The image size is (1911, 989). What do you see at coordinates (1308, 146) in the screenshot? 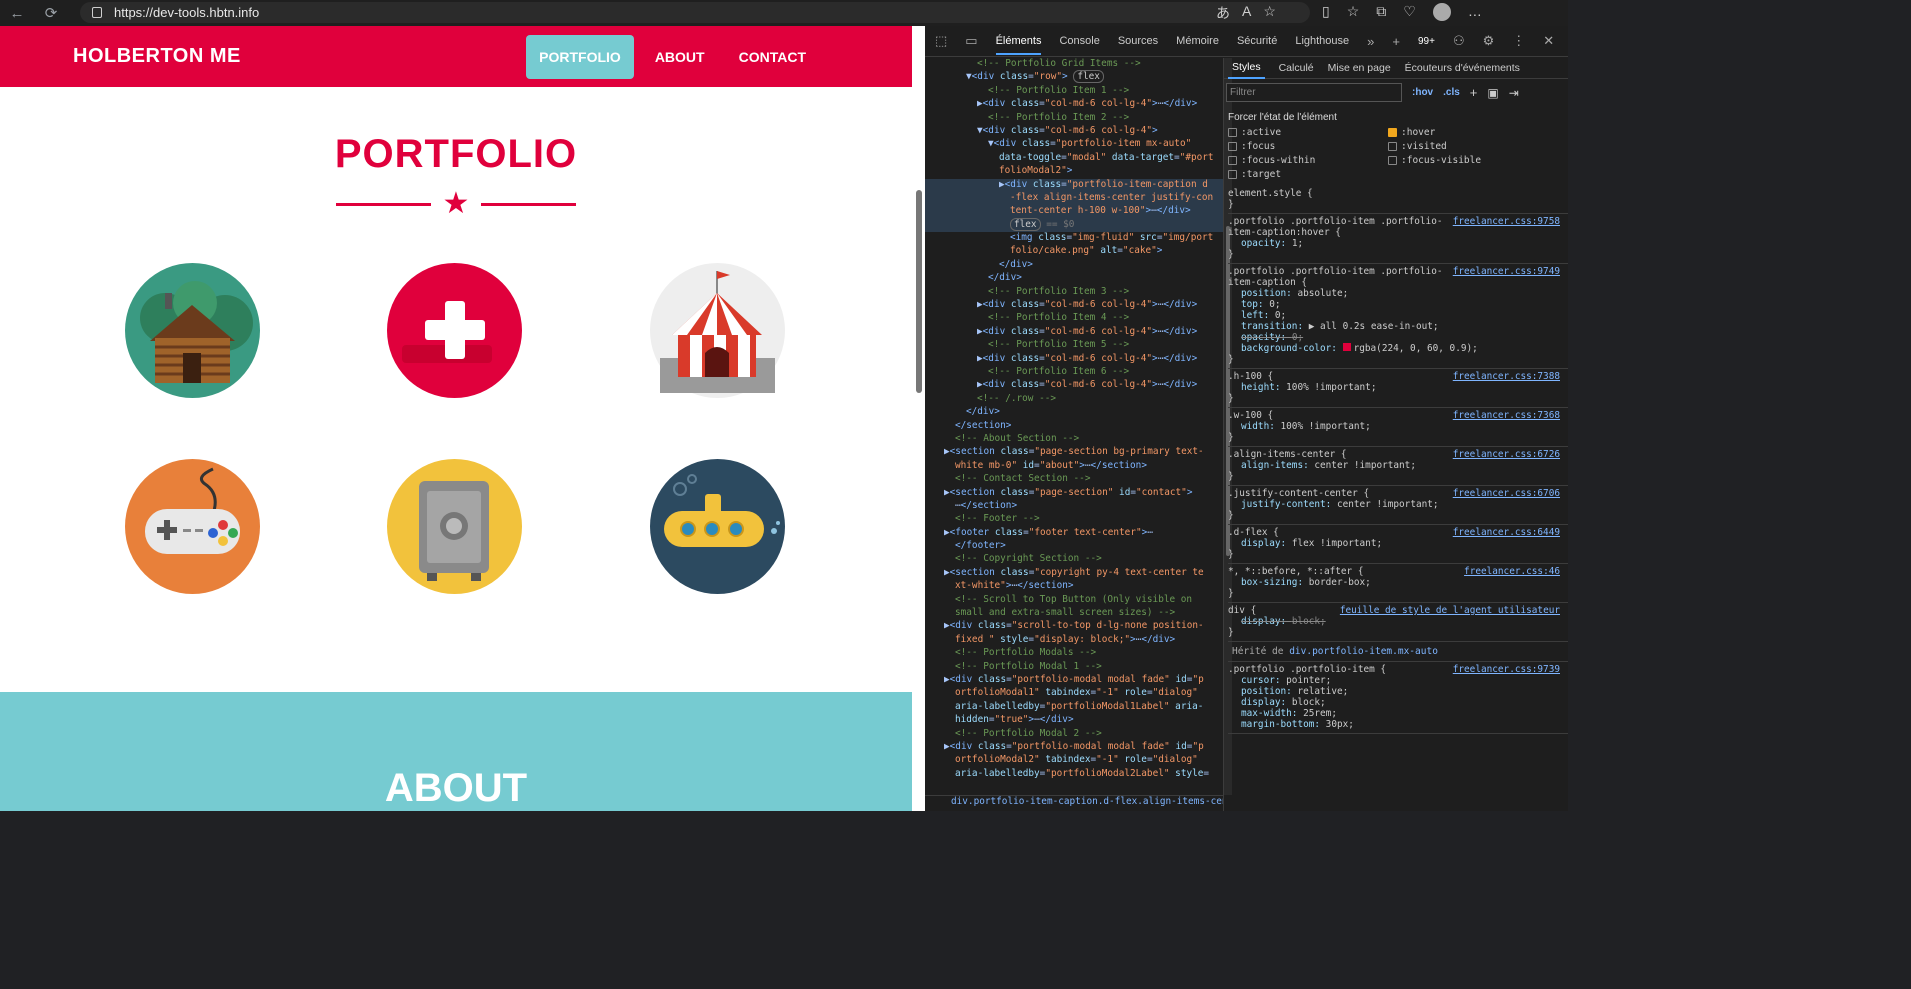
I see `state-checkbox: :focus` at bounding box center [1308, 146].